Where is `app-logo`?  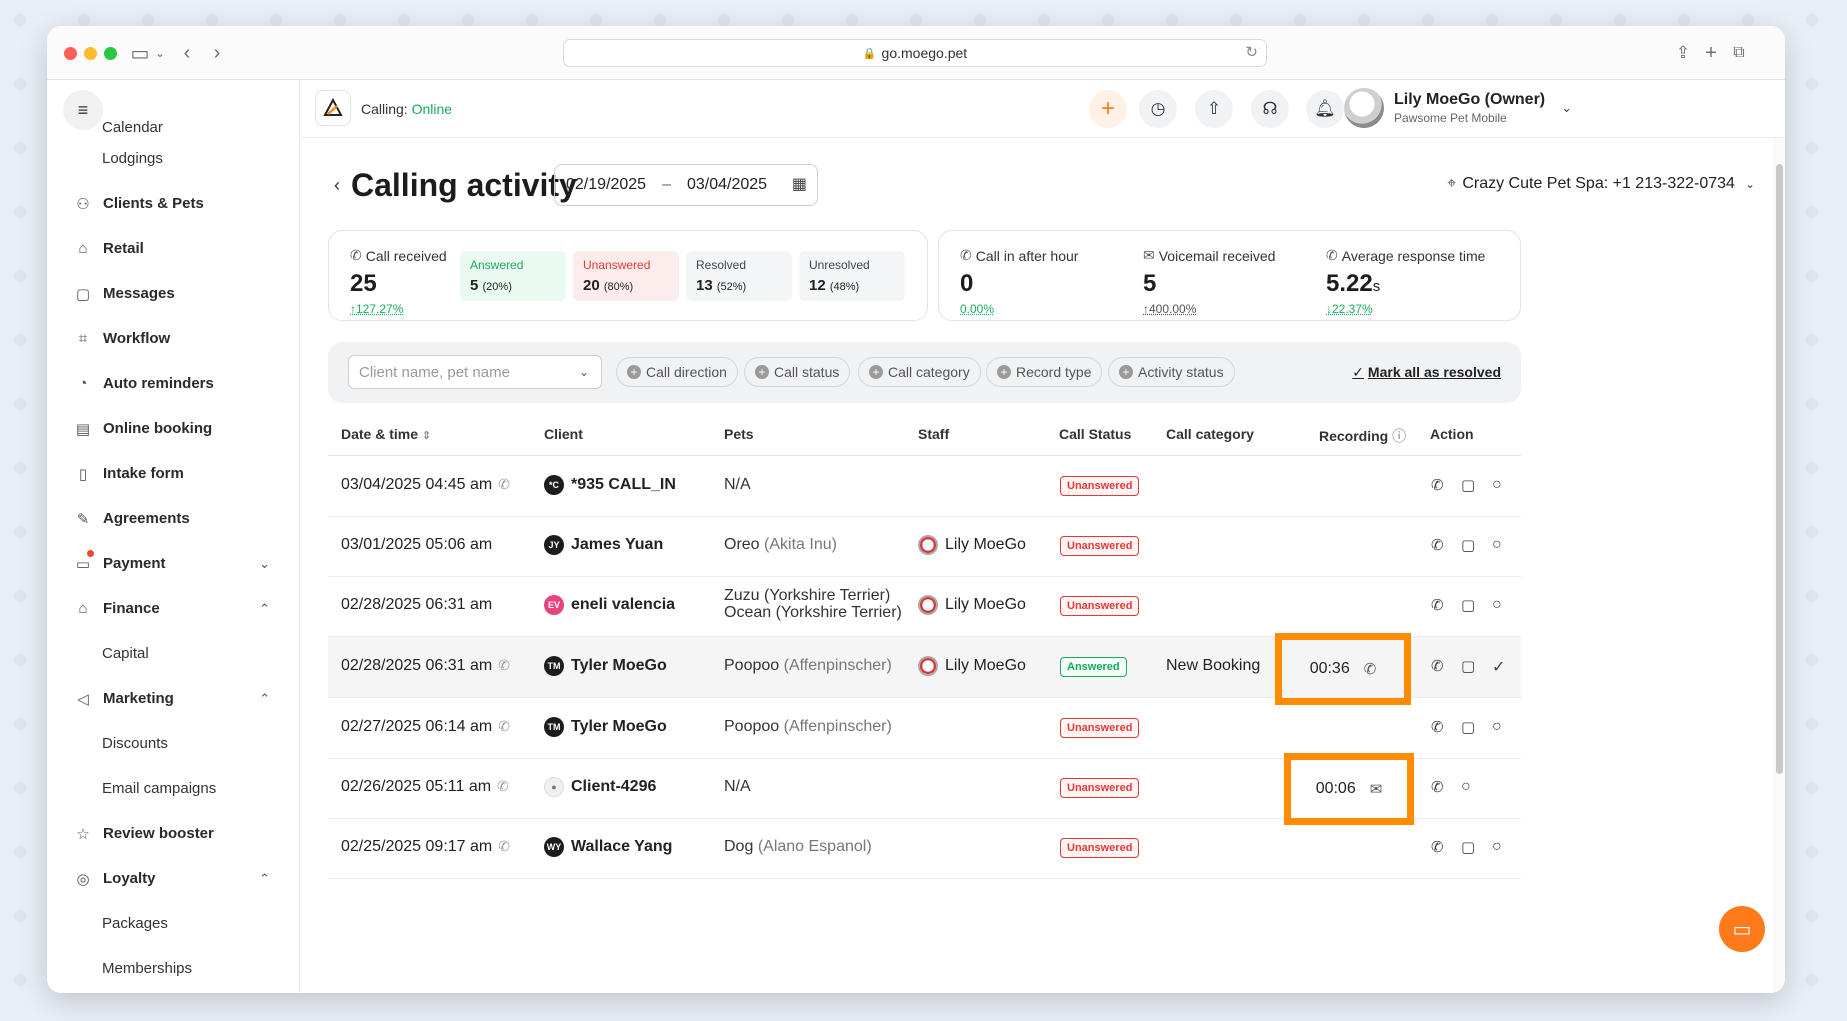
app-logo is located at coordinates (333, 108).